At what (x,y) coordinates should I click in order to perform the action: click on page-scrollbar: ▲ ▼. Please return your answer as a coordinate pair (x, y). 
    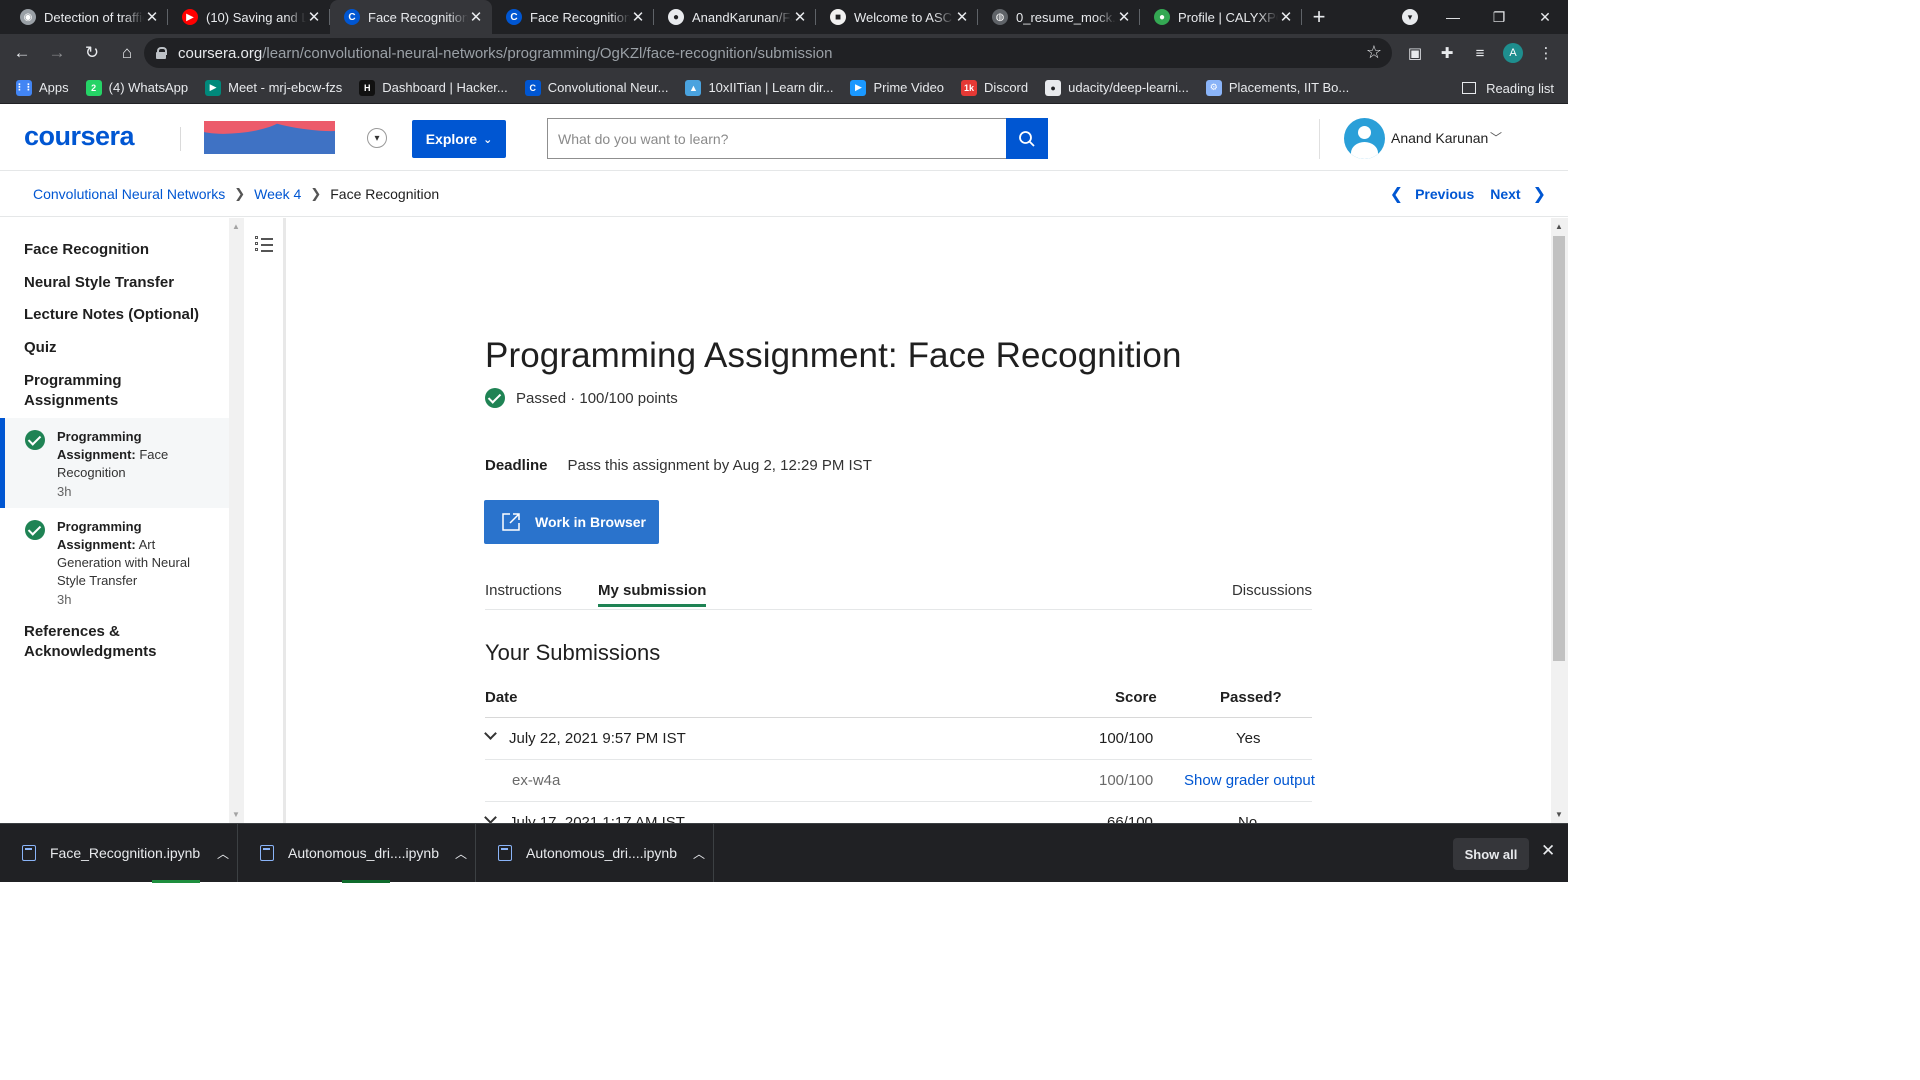
    Looking at the image, I should click on (1559, 520).